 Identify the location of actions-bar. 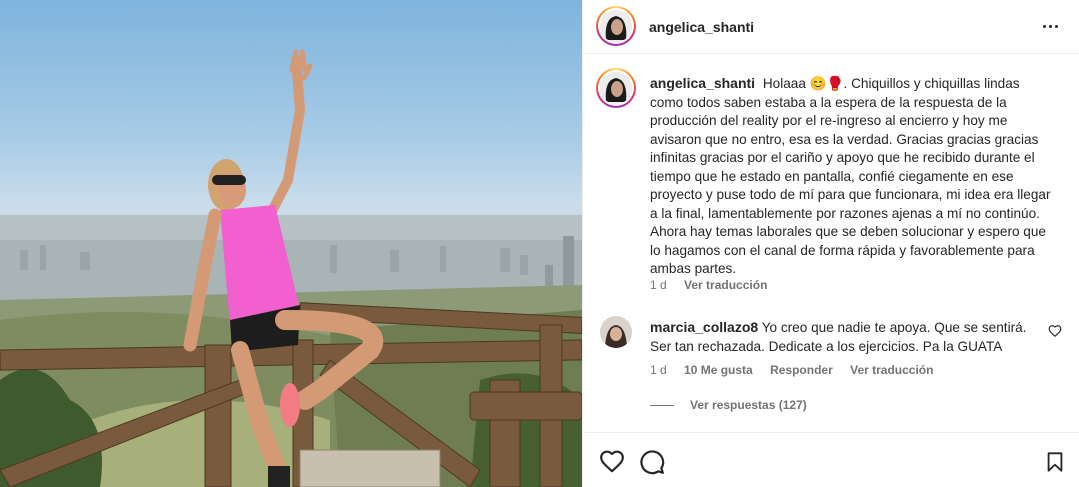
(831, 459).